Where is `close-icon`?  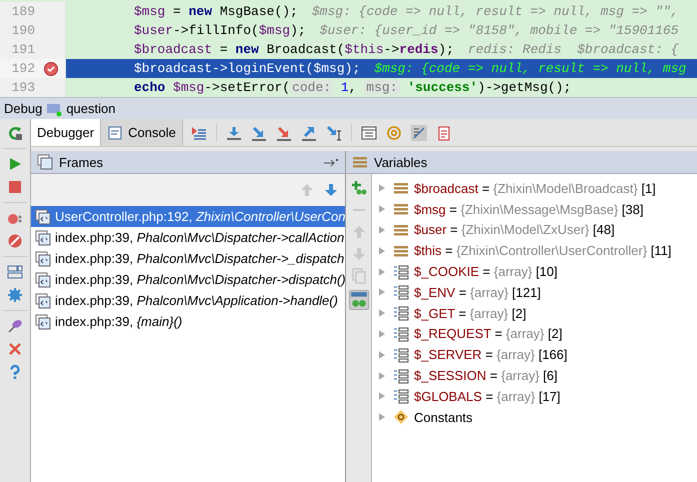
close-icon is located at coordinates (15, 349).